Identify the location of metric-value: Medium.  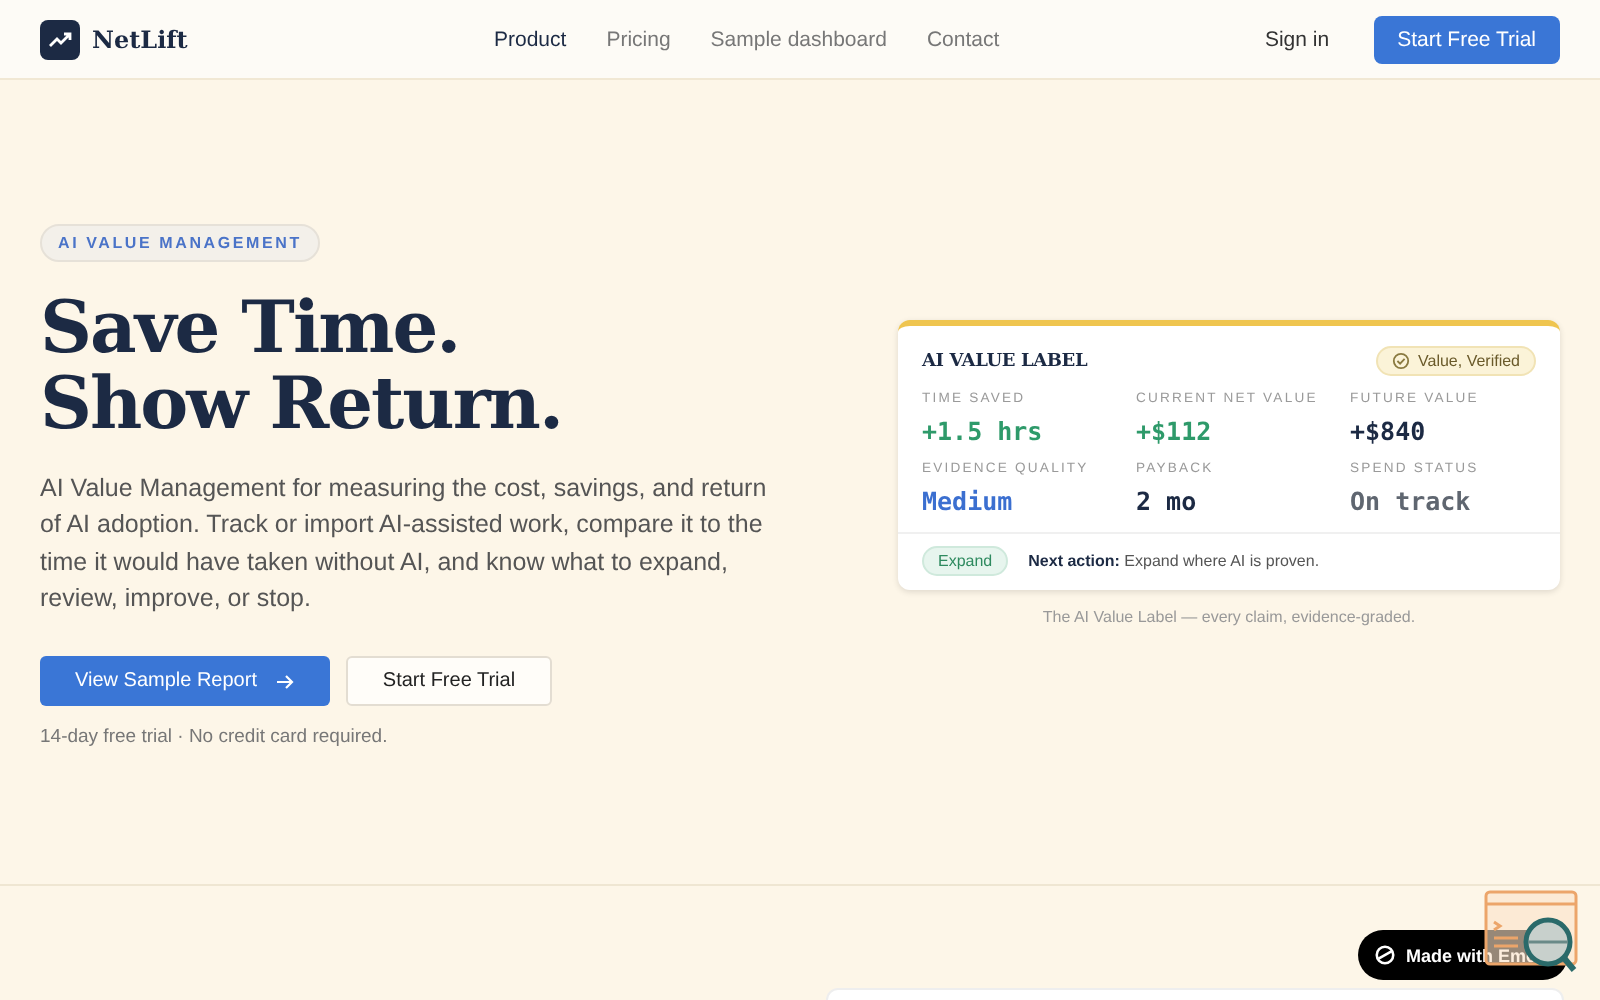
(968, 501).